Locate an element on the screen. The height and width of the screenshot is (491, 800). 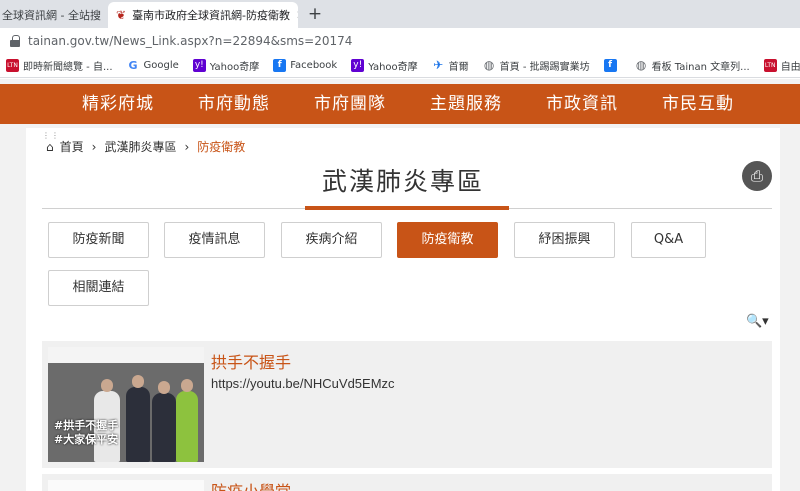
print-button: ⎙ is located at coordinates (757, 176).